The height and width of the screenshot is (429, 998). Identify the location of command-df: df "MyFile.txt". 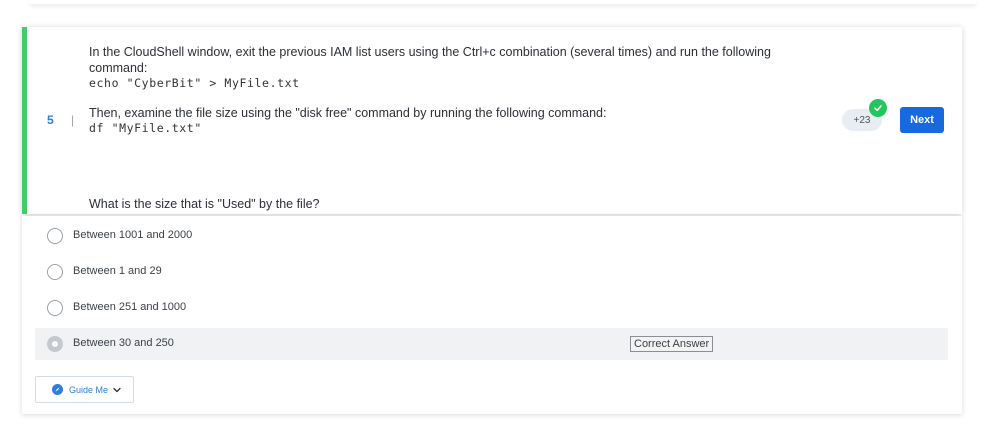
(145, 128).